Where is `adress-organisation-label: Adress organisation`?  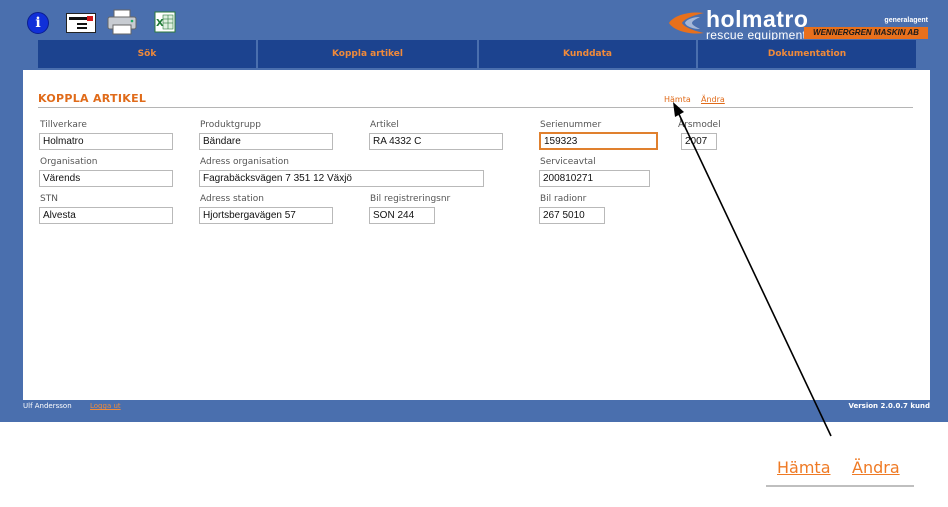
adress-organisation-label: Adress organisation is located at coordinates (244, 162).